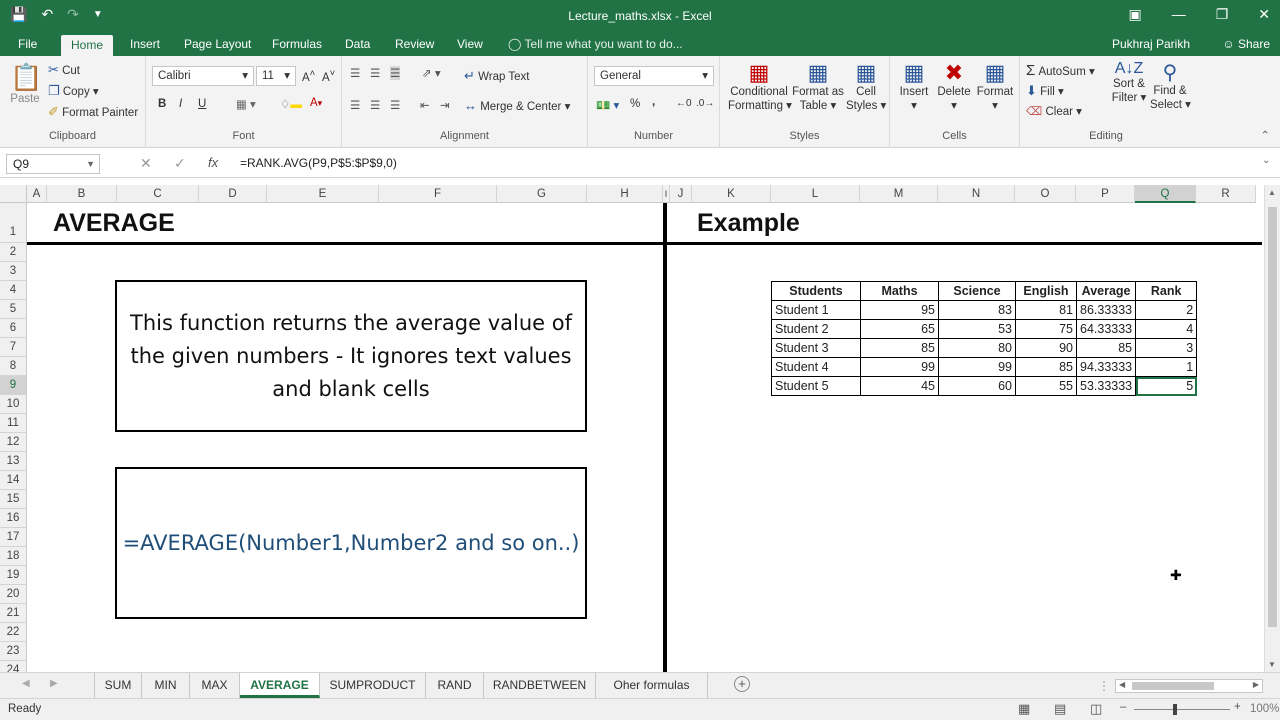 The image size is (1280, 720). Describe the element at coordinates (1106, 329) in the screenshot. I see `cell-average: 64.33333` at that location.